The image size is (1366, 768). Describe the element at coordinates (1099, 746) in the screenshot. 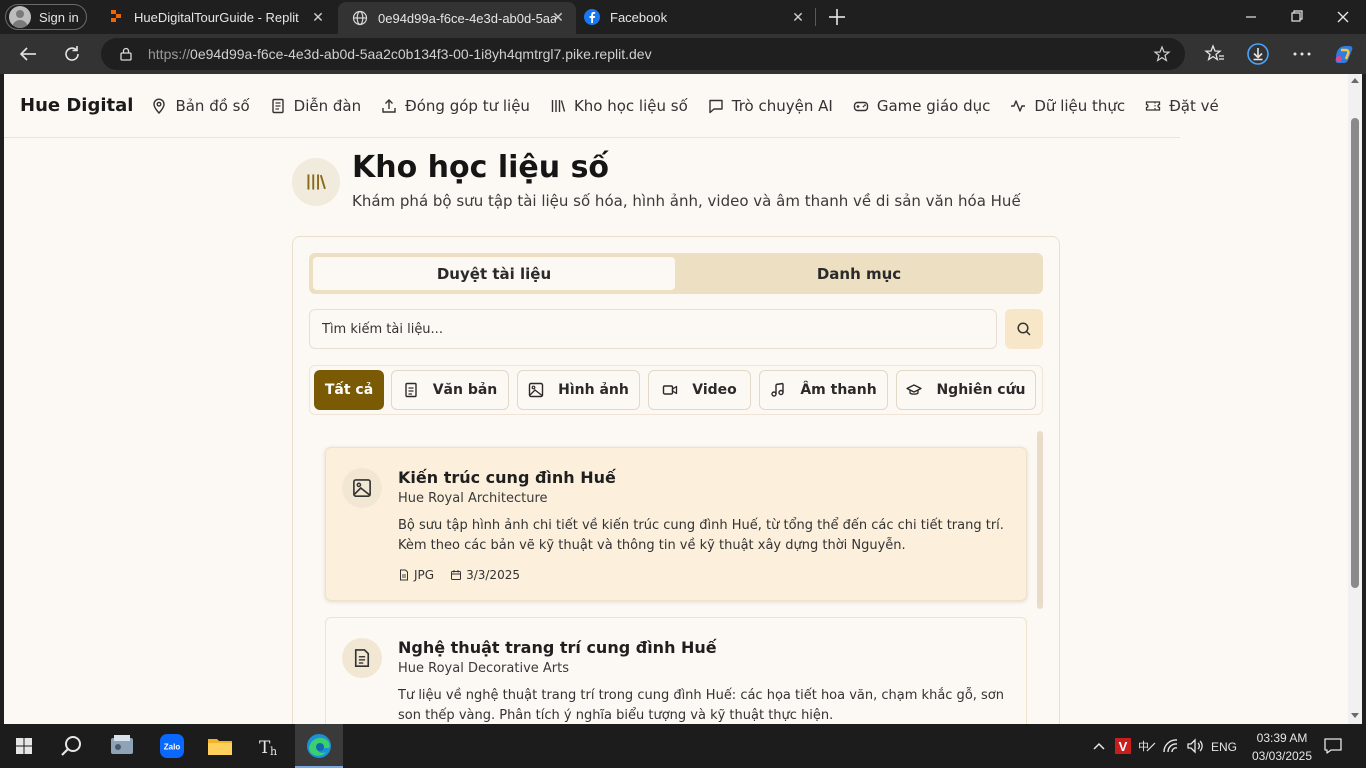

I see `chevron-up-icon` at that location.